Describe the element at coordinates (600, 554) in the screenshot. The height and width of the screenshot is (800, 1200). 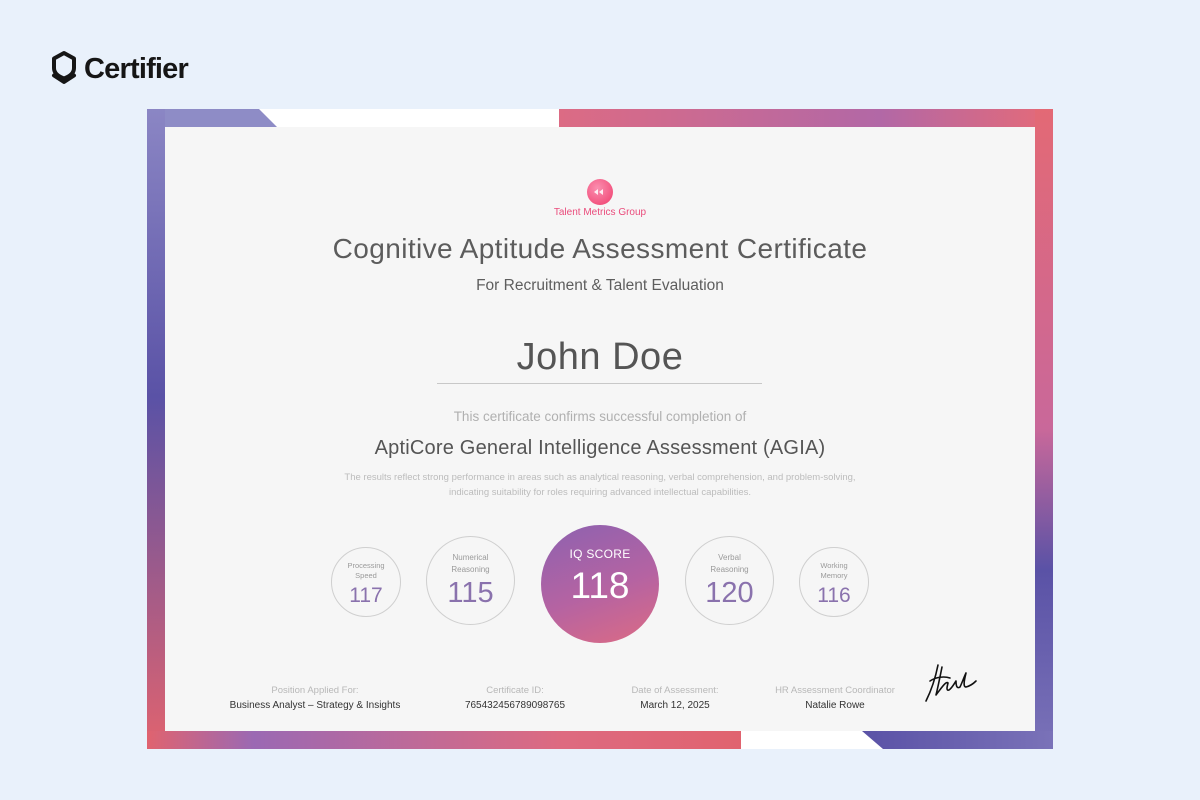
I see `iq-score-label: IQ SCORE` at that location.